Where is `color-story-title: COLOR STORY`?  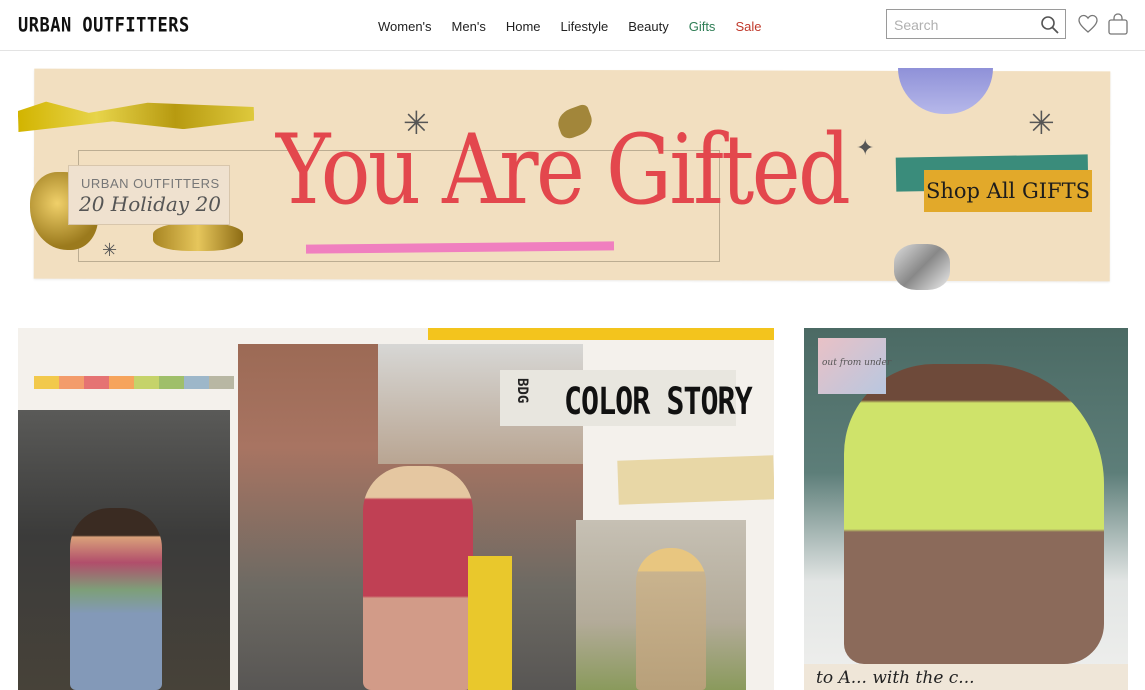
color-story-title: COLOR STORY is located at coordinates (658, 402).